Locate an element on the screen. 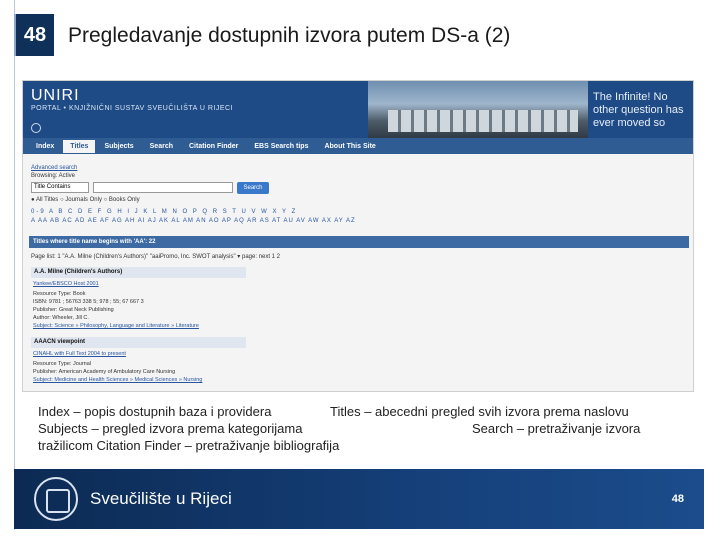 The height and width of the screenshot is (540, 720). university-name: Sveučilište u Rijeci is located at coordinates (161, 498).